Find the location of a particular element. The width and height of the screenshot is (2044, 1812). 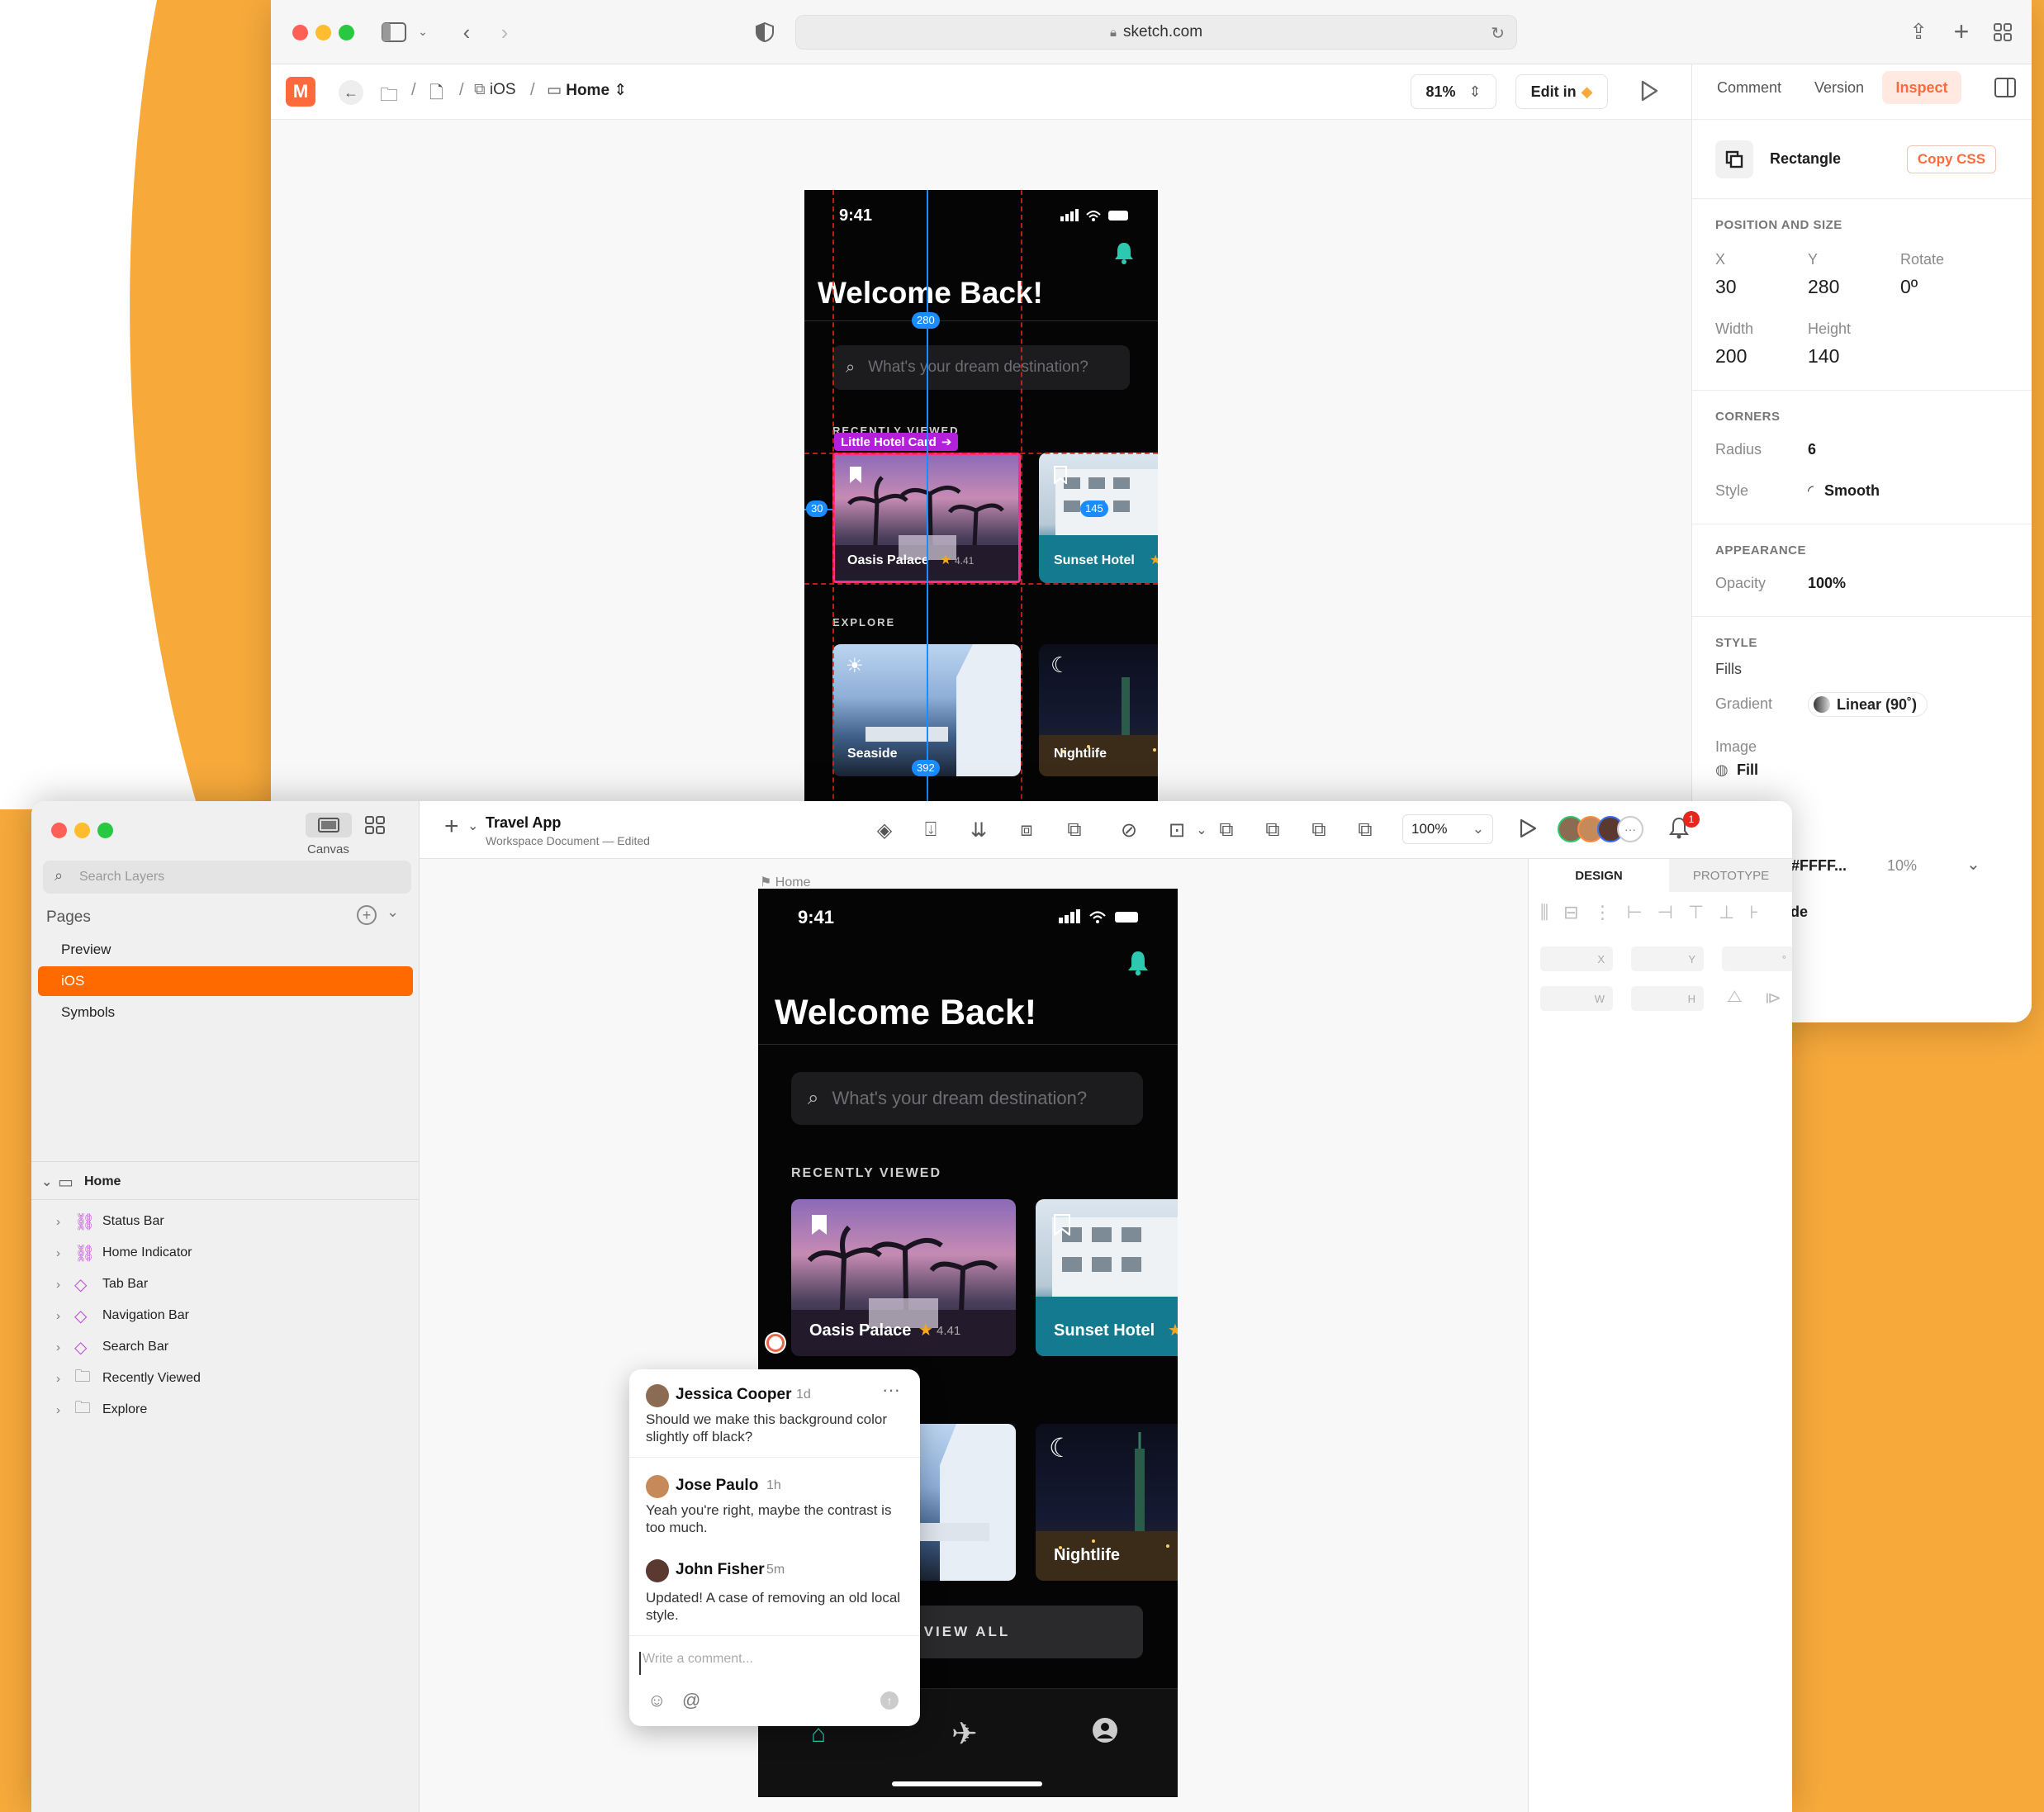

intersect-icon: ⧉ is located at coordinates (1319, 830).